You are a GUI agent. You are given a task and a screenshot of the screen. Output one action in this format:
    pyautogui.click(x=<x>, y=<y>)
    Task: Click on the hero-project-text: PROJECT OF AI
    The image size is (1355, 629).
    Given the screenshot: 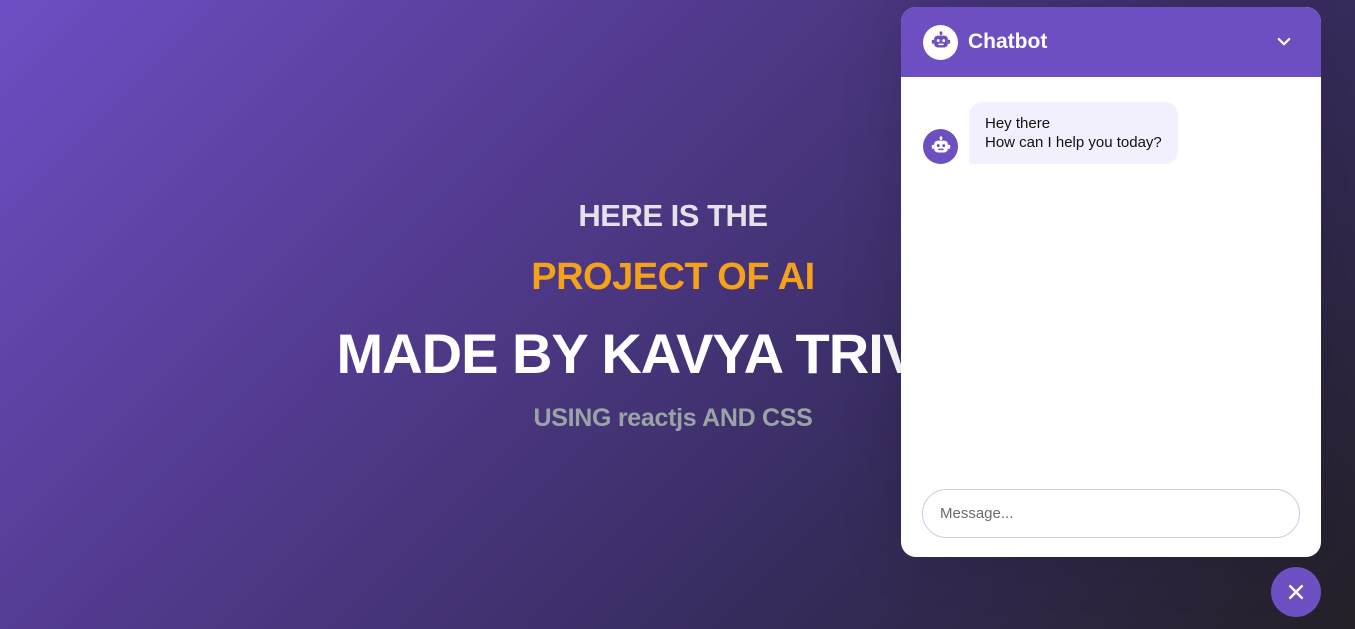 What is the action you would take?
    pyautogui.click(x=673, y=277)
    